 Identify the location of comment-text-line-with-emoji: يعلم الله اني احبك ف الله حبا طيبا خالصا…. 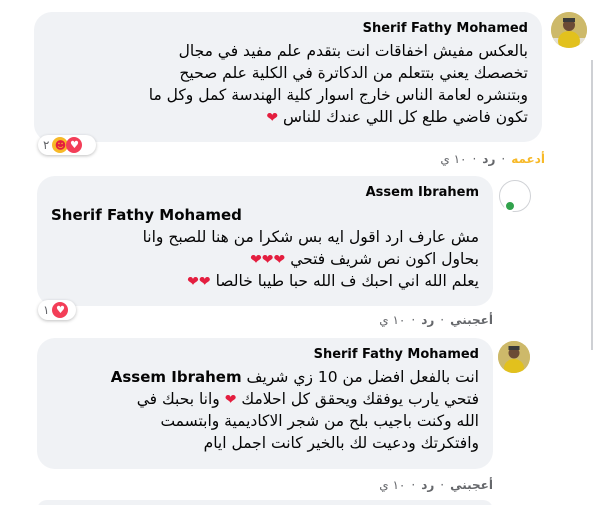
(265, 281).